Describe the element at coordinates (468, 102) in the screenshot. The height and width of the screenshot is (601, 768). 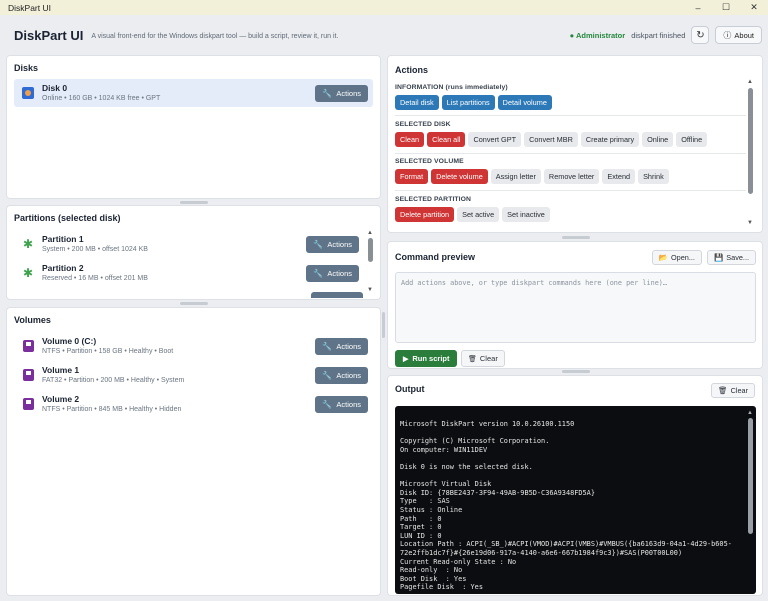
I see `list-partitions-button: List partitions` at that location.